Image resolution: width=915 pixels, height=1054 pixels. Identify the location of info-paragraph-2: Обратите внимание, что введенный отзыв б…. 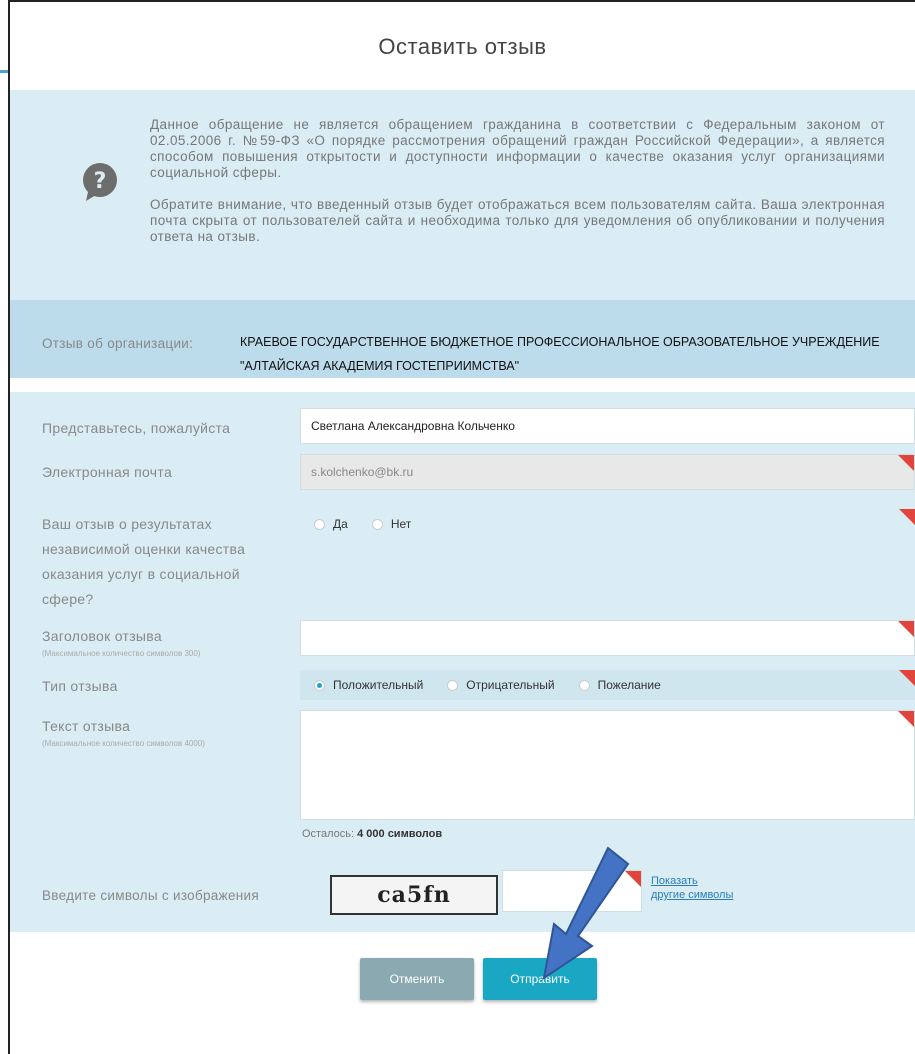
(517, 220).